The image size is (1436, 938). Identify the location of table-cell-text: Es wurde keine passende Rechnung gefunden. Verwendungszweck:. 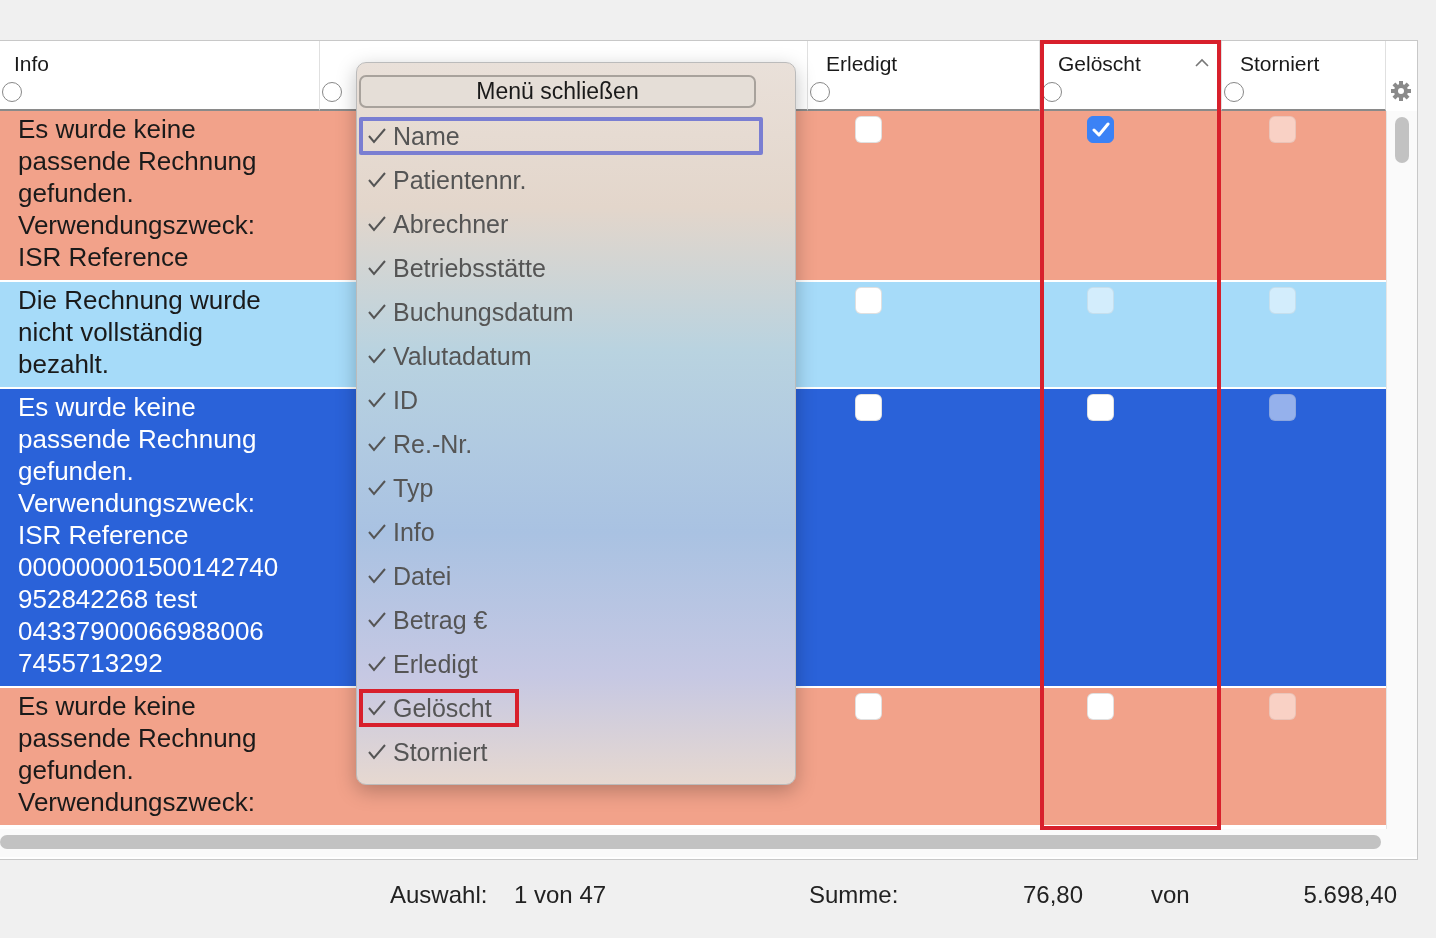
(138, 754).